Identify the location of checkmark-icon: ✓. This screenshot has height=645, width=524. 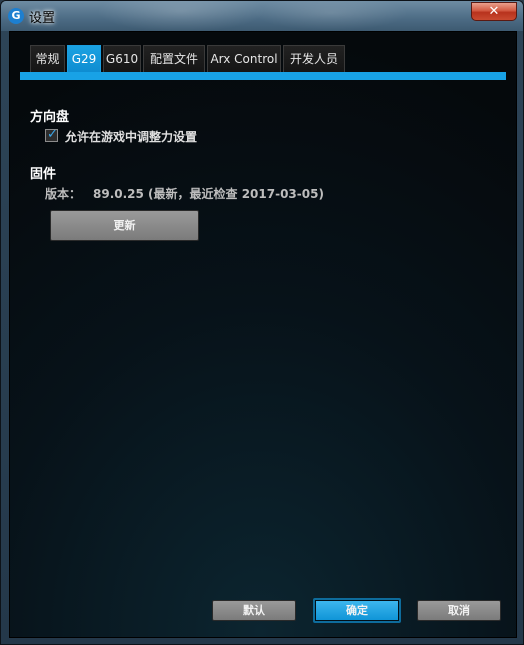
(52, 134).